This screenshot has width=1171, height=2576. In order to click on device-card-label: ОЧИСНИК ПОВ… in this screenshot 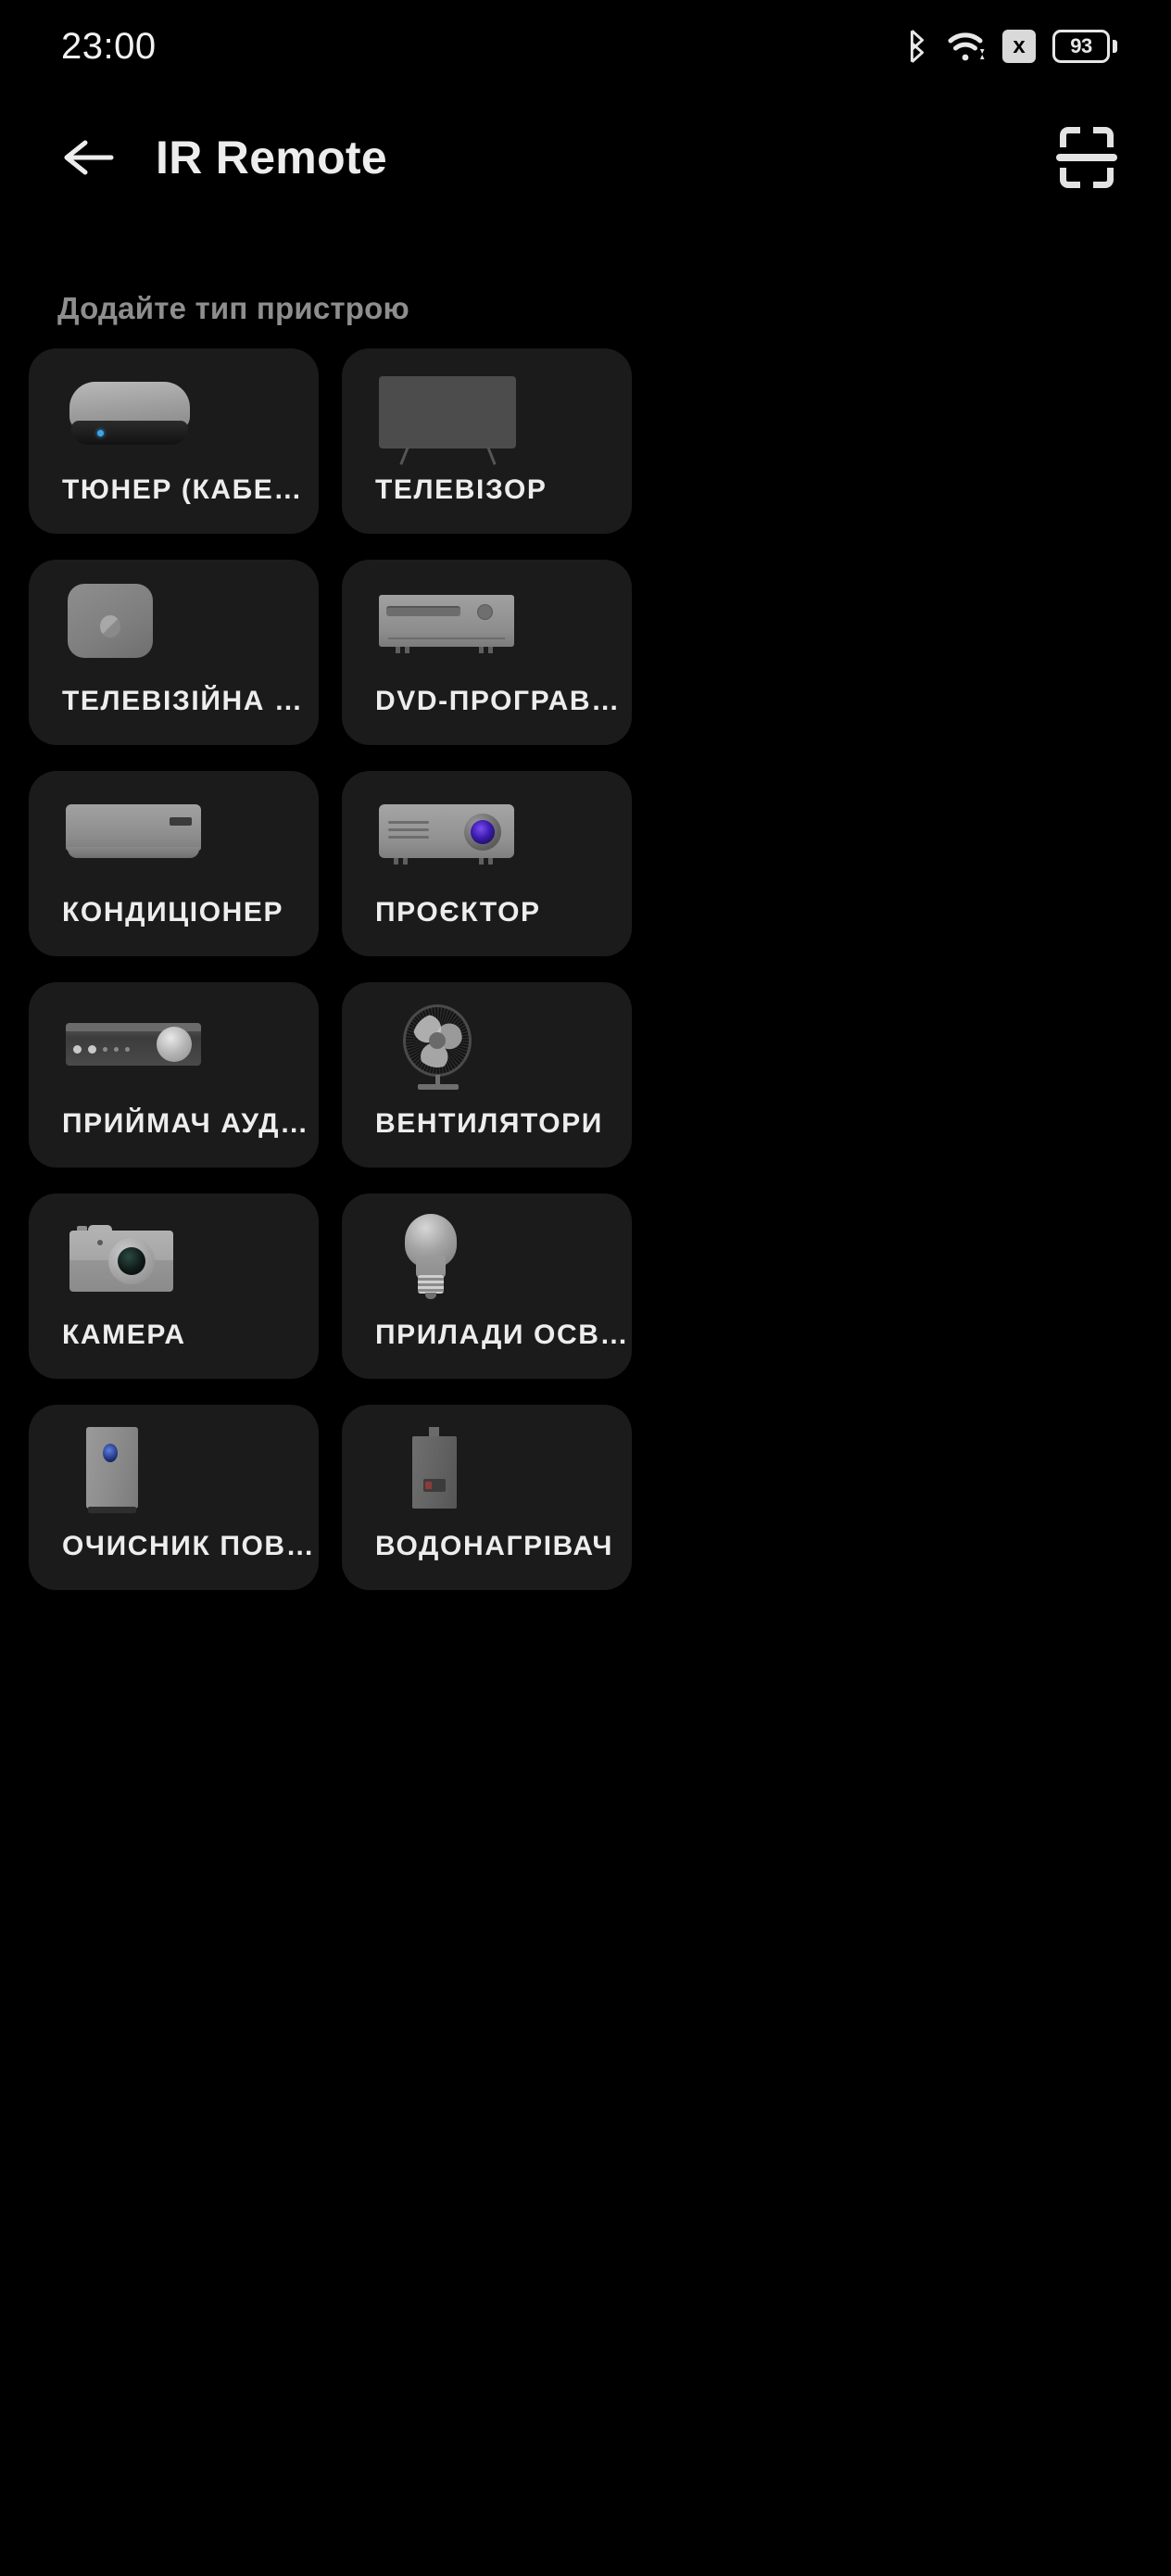, I will do `click(189, 1546)`.